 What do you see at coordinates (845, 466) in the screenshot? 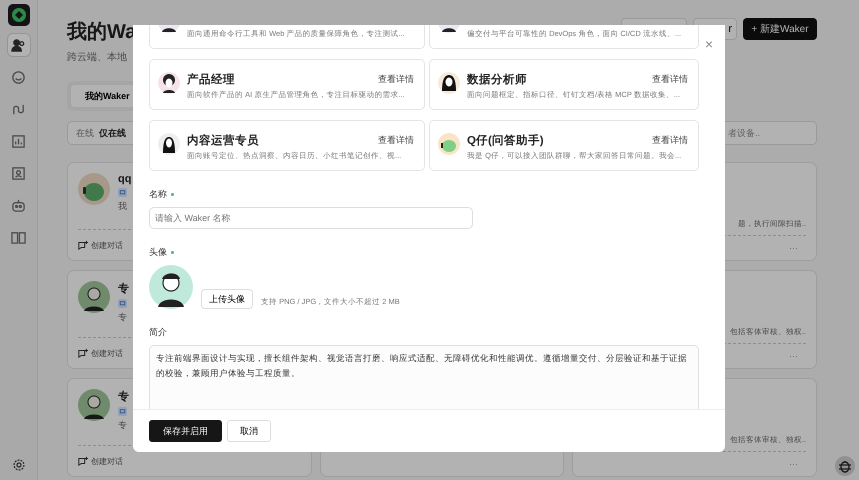
I see `bug-icon` at bounding box center [845, 466].